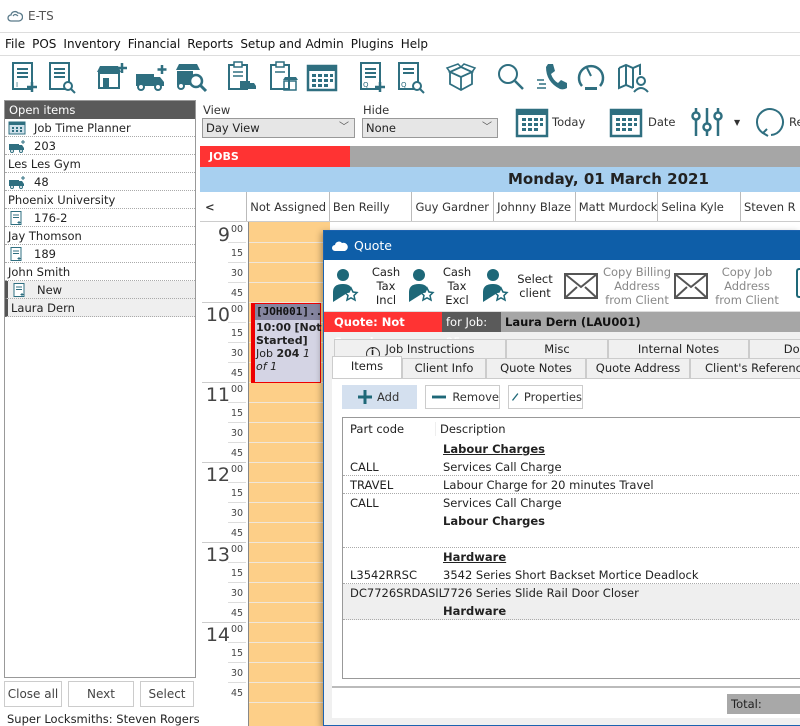 This screenshot has height=726, width=800. I want to click on menu-file: File, so click(15, 44).